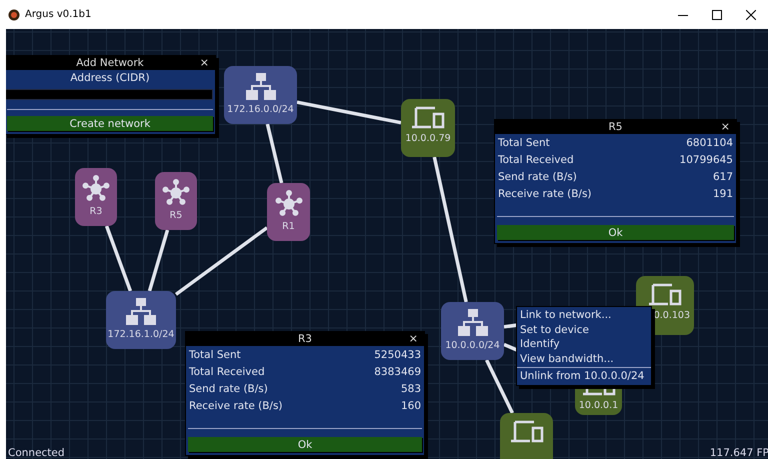 The width and height of the screenshot is (768, 459). I want to click on dialog-title: R3, so click(305, 339).